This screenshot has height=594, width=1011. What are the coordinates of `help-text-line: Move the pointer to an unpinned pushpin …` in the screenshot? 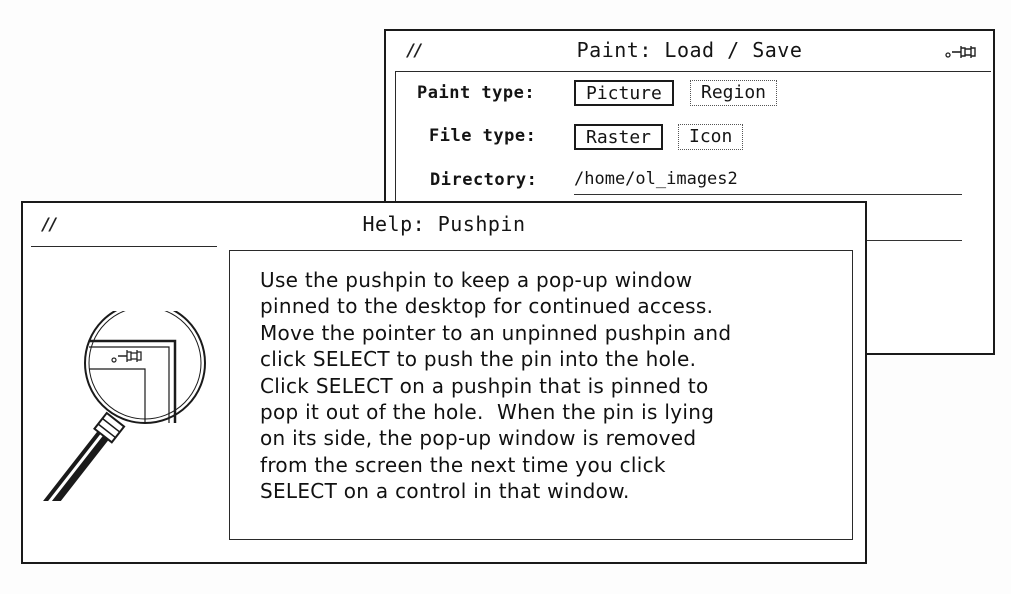 It's located at (496, 332).